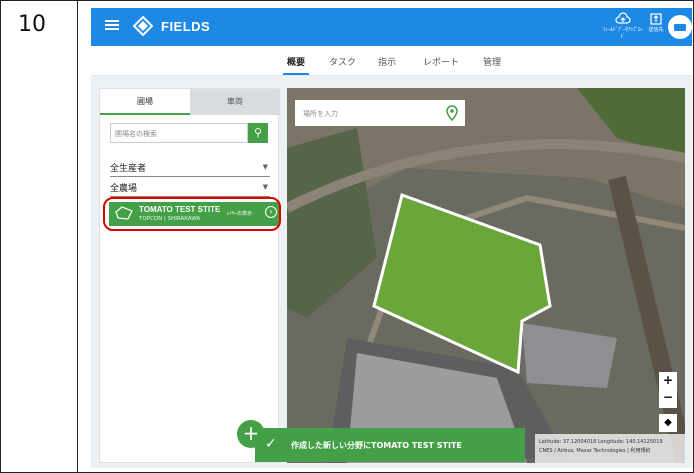 The height and width of the screenshot is (473, 694). I want to click on add-field-button: +, so click(251, 434).